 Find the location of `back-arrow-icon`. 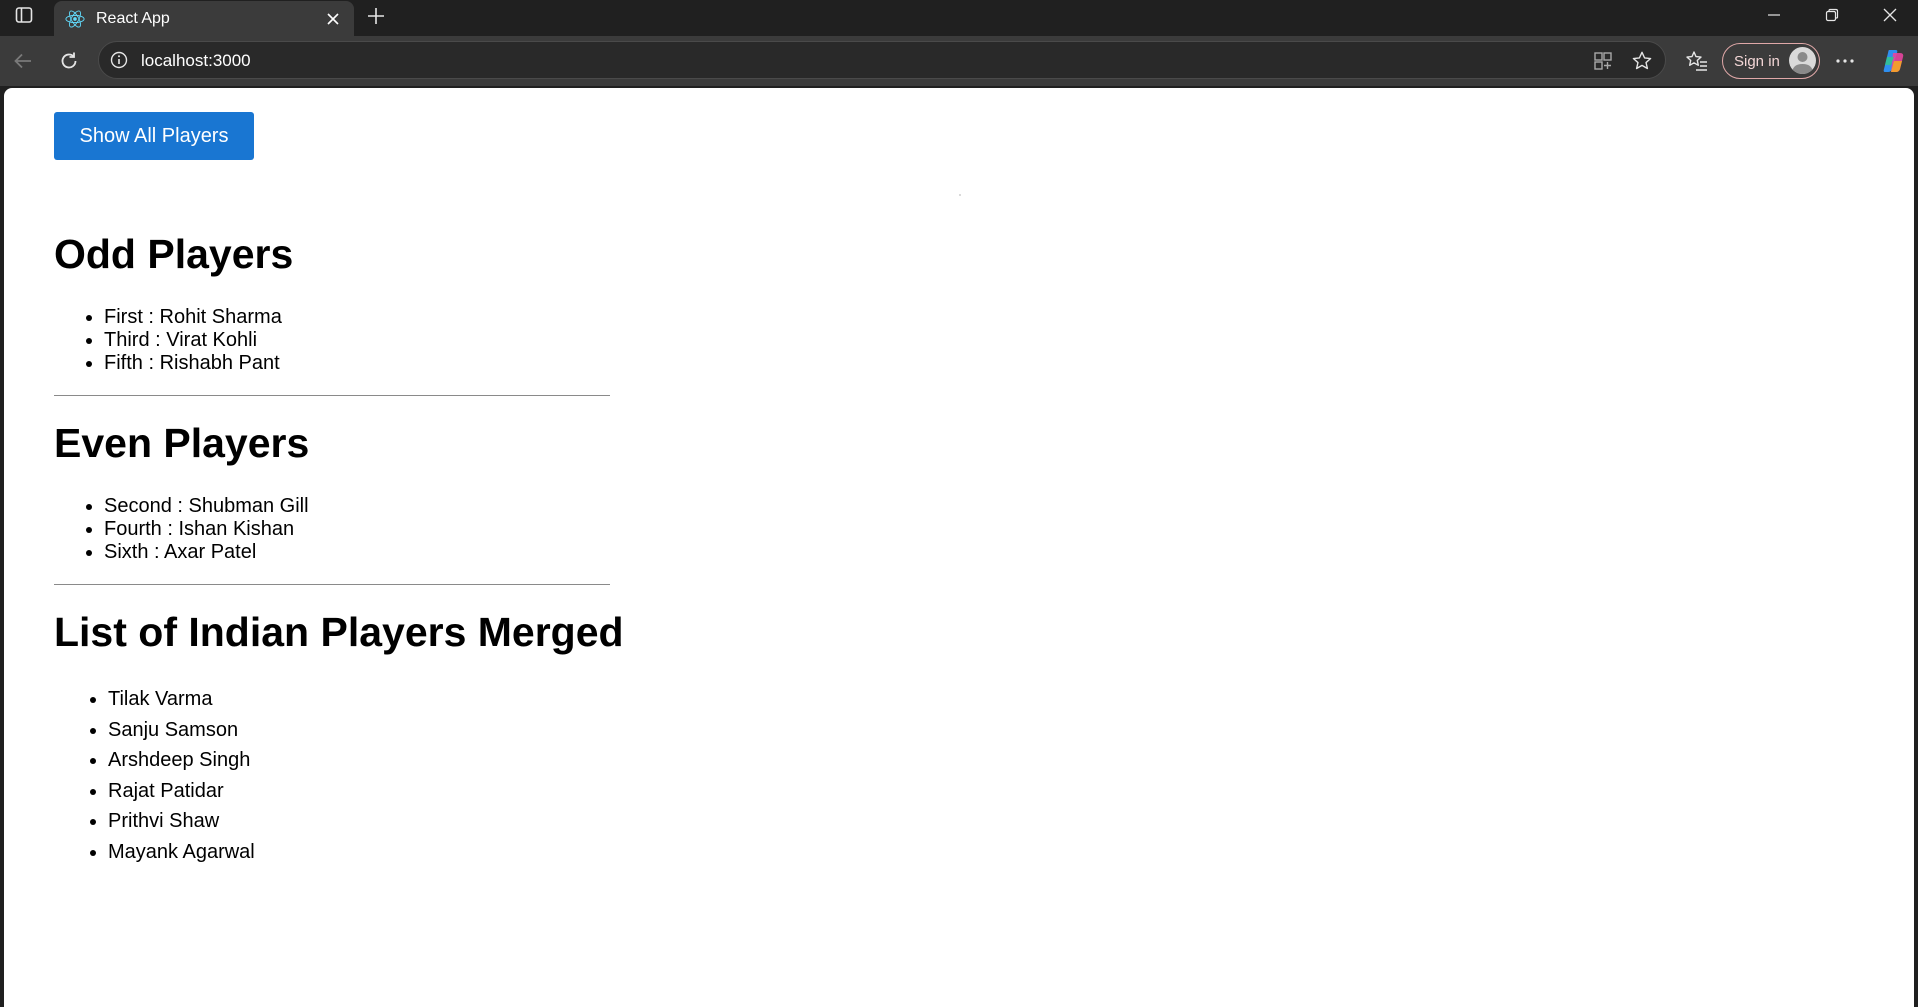

back-arrow-icon is located at coordinates (22, 61).